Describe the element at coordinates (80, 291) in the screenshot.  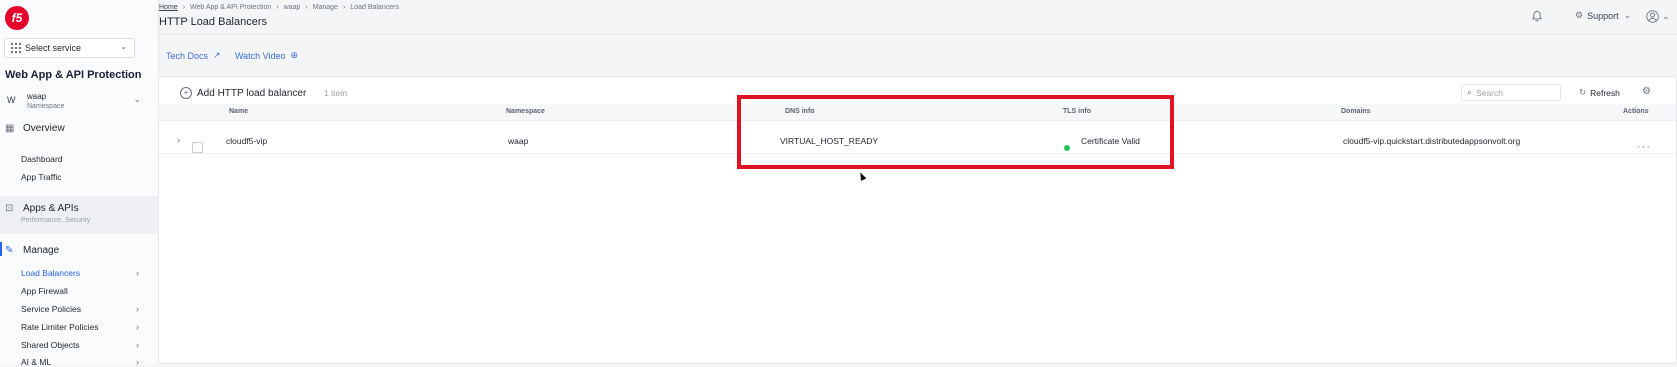
I see `sidebar-item-app-firewall: App Firewall` at that location.